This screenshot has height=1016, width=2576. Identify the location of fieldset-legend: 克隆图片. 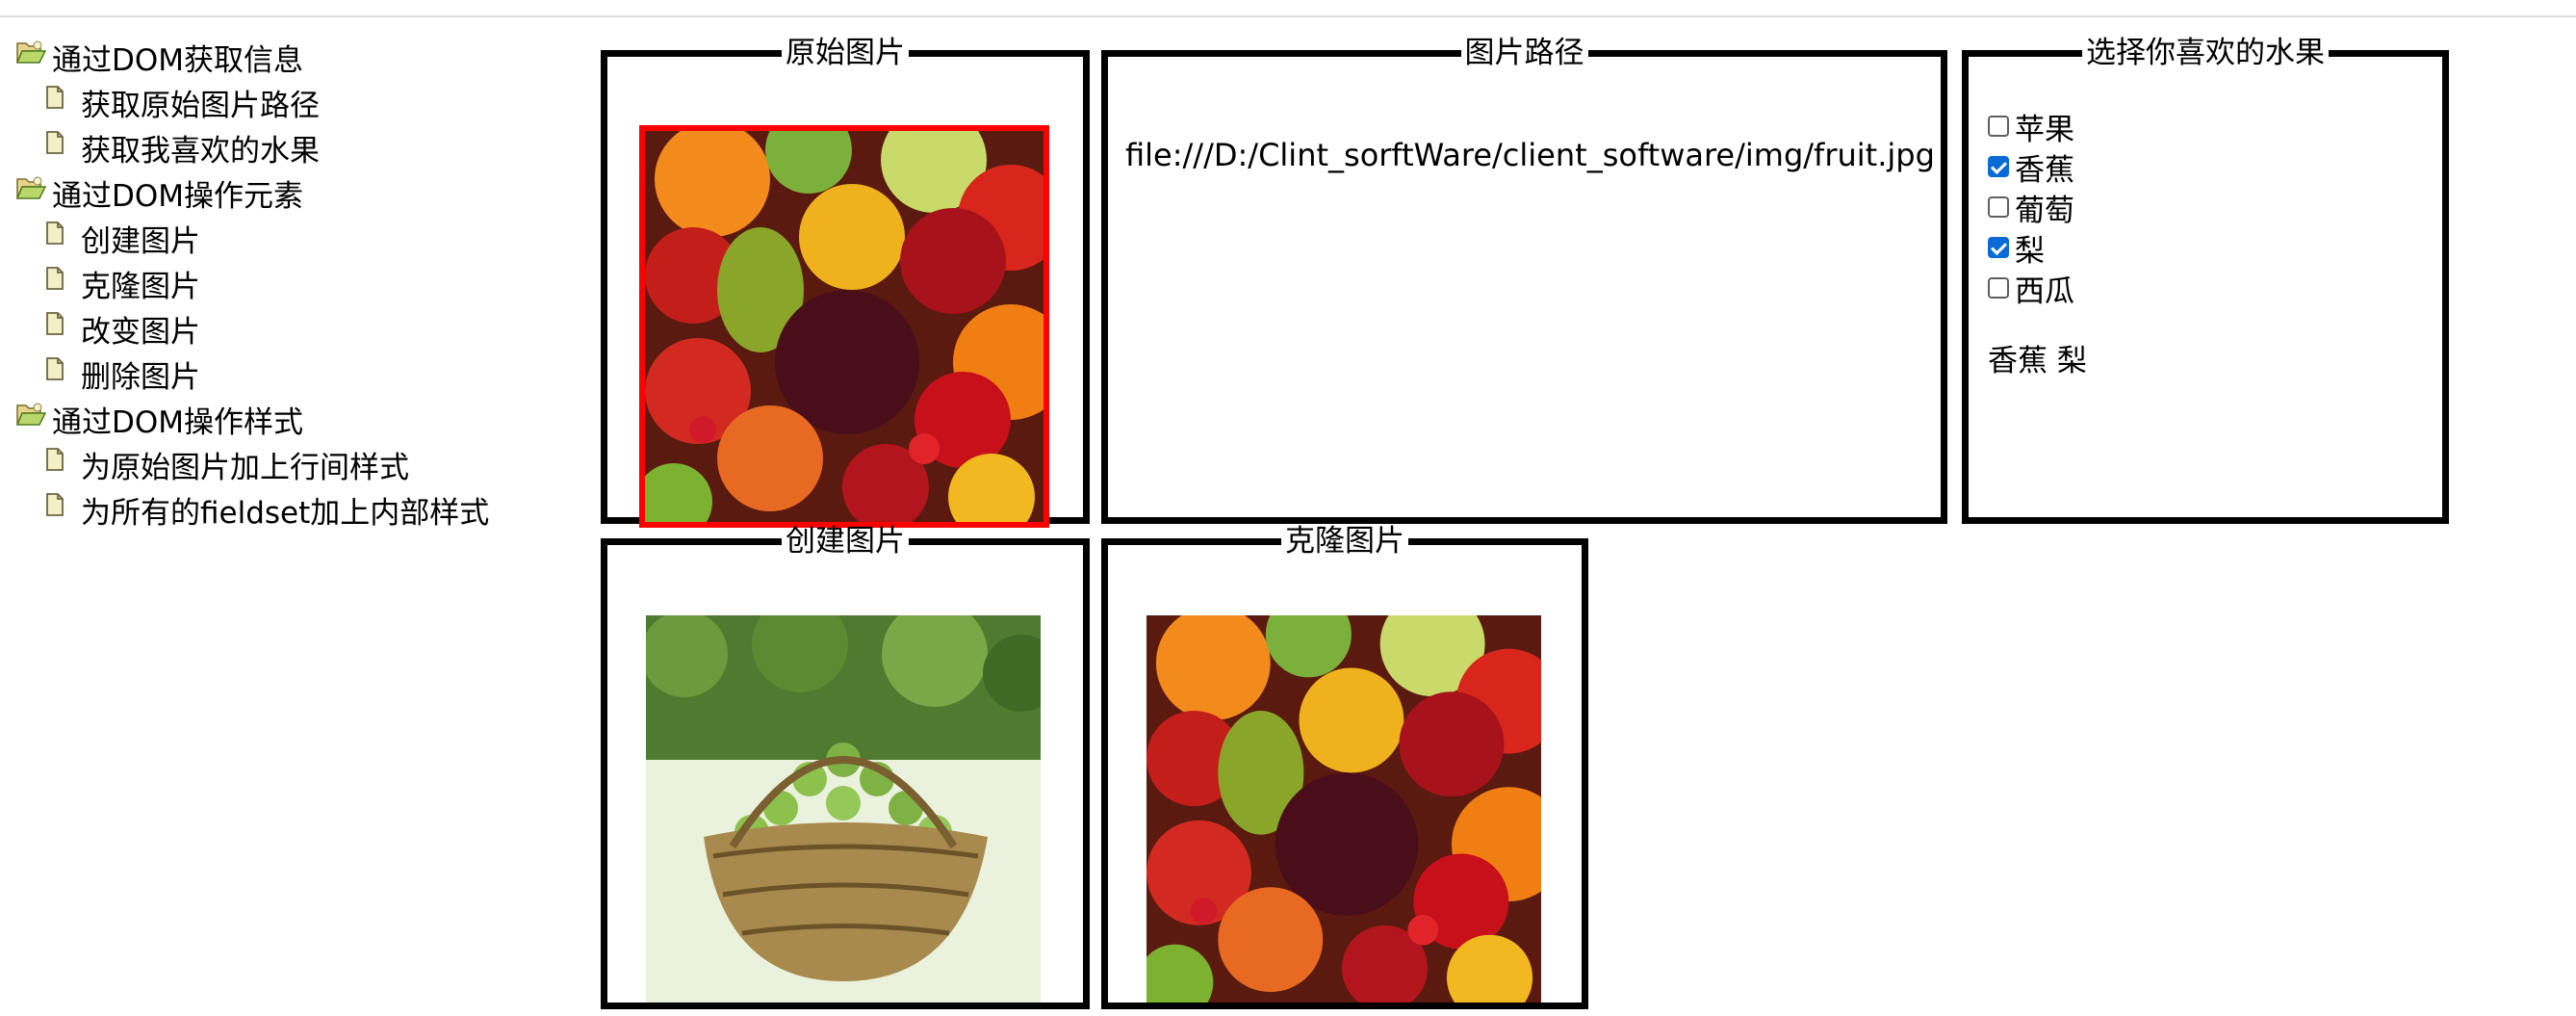
(1344, 541).